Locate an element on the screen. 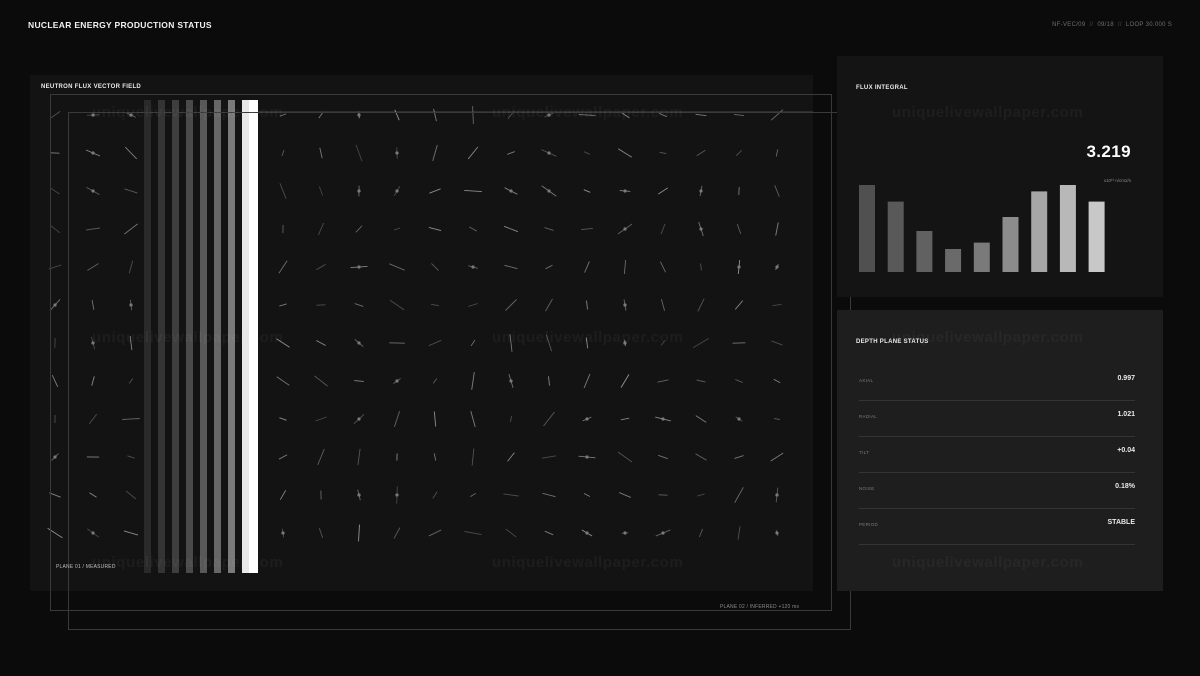 The height and width of the screenshot is (676, 1200). meta-frame: 09/18 is located at coordinates (1105, 25).